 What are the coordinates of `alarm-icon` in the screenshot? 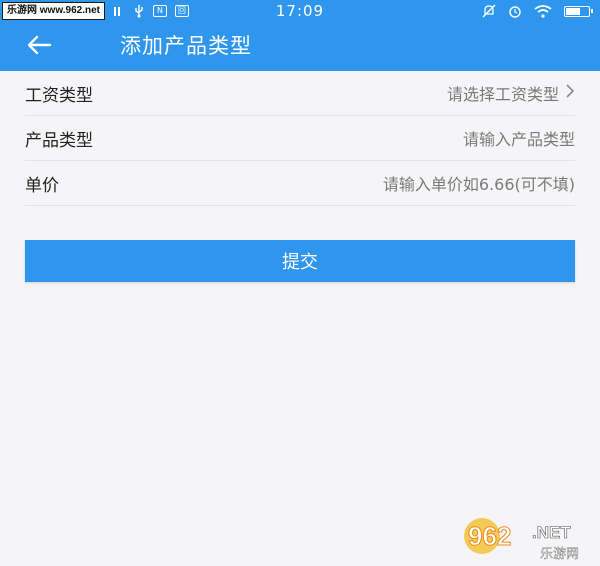 It's located at (515, 11).